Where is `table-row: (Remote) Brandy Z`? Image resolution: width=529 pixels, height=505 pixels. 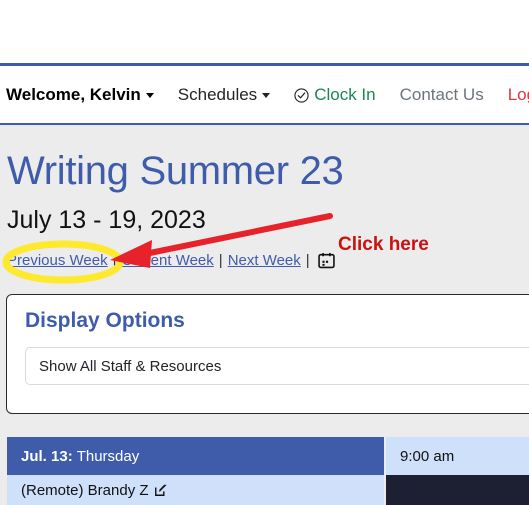 table-row: (Remote) Brandy Z is located at coordinates (268, 490).